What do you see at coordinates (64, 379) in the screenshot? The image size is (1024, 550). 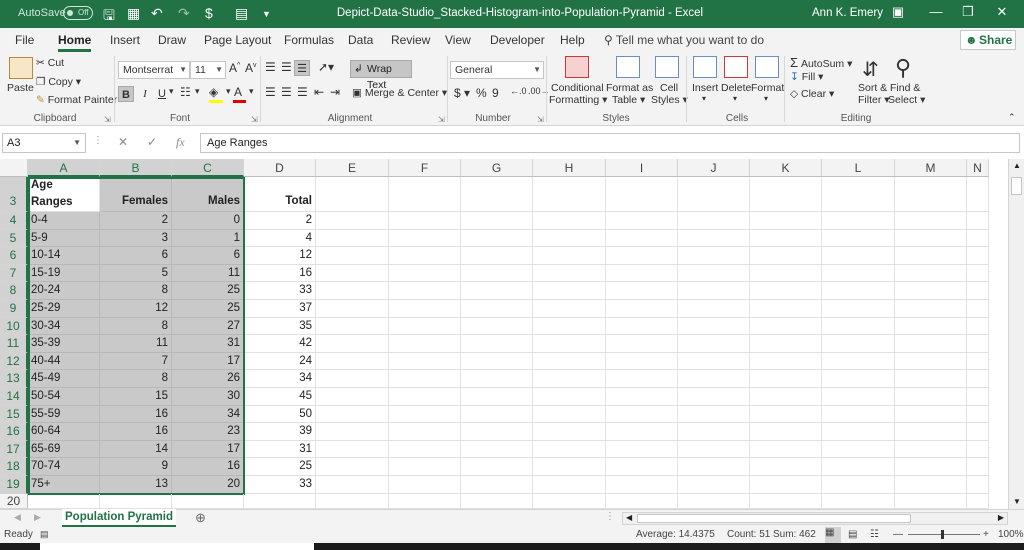 I see `cell-age-range: 45-49` at bounding box center [64, 379].